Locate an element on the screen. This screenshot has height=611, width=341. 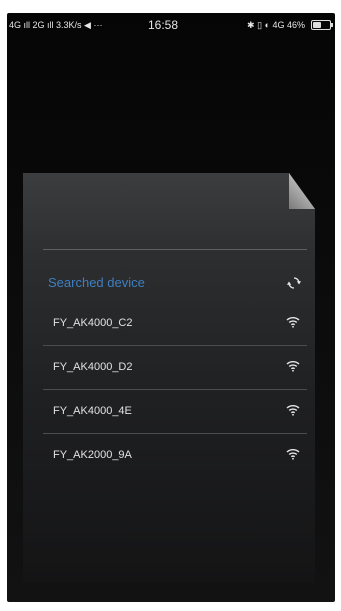
battery-icon is located at coordinates (322, 25).